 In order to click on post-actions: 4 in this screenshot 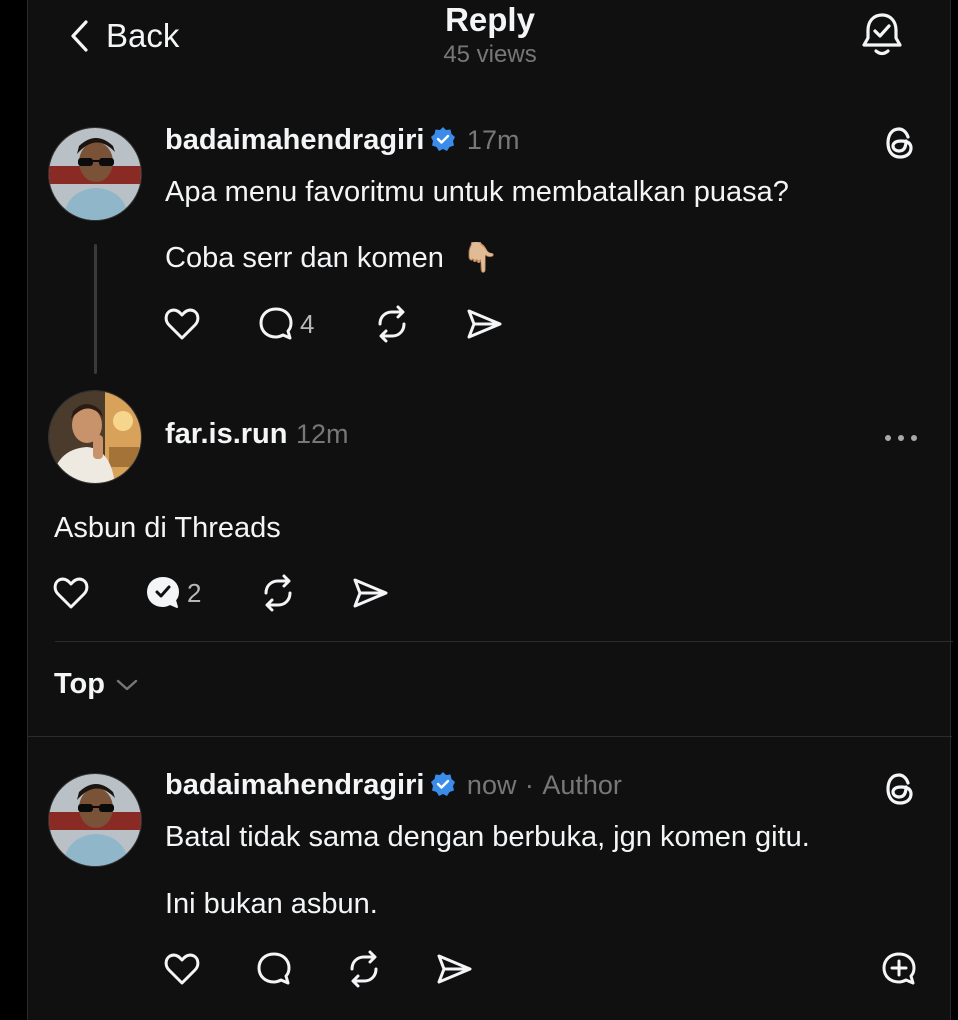, I will do `click(343, 324)`.